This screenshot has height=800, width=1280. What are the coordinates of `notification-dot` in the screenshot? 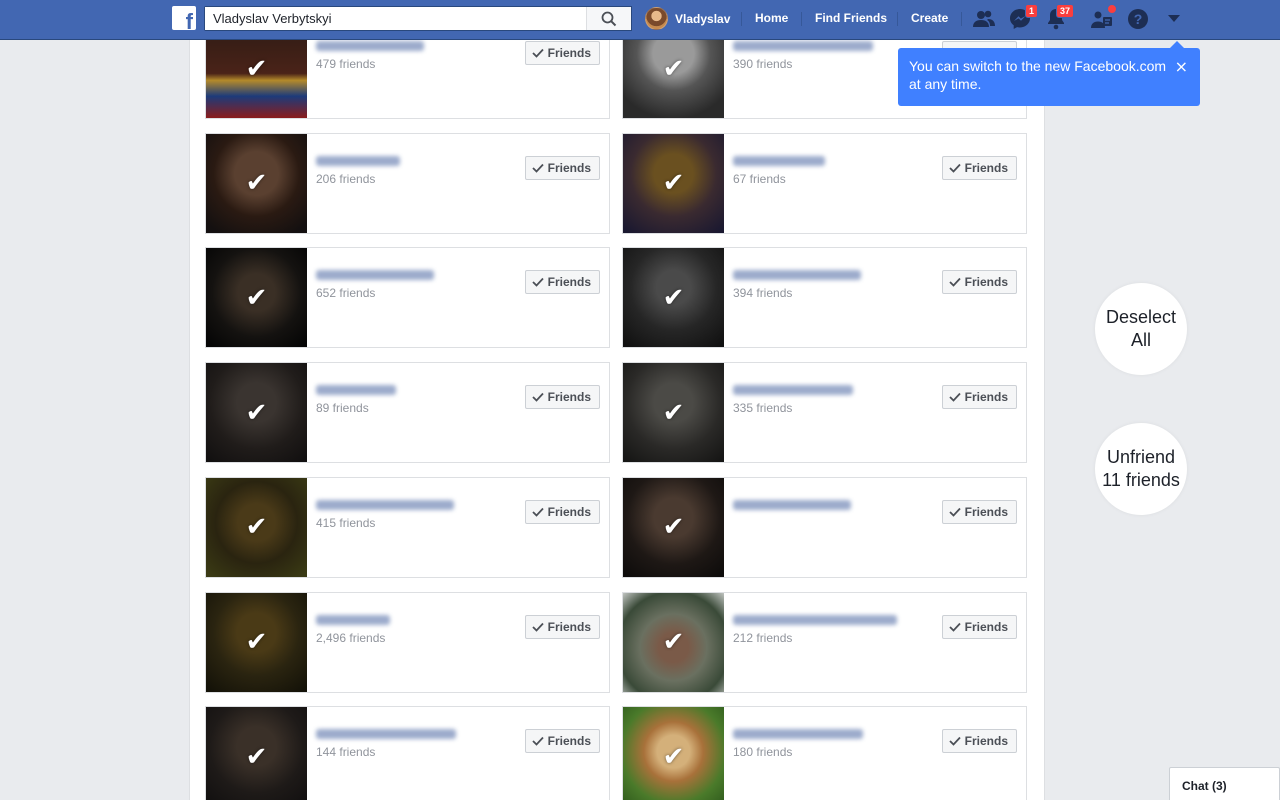 It's located at (1112, 9).